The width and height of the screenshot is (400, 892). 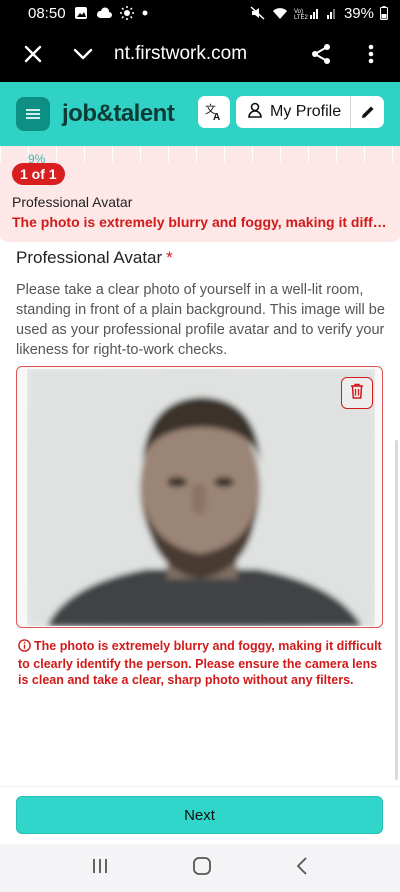 I want to click on my-profile-button: My Profile, so click(x=293, y=112).